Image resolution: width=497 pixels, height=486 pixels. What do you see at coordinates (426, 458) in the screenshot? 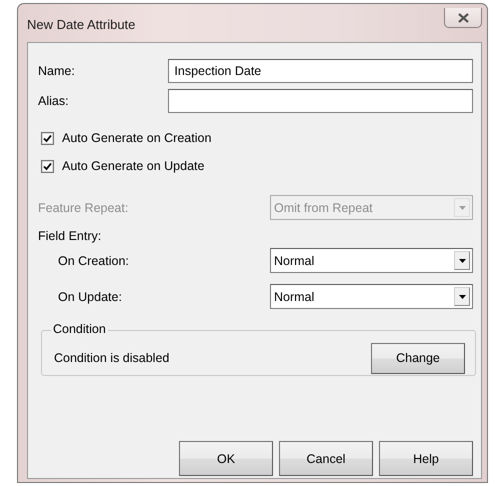
I see `help-button: Help` at bounding box center [426, 458].